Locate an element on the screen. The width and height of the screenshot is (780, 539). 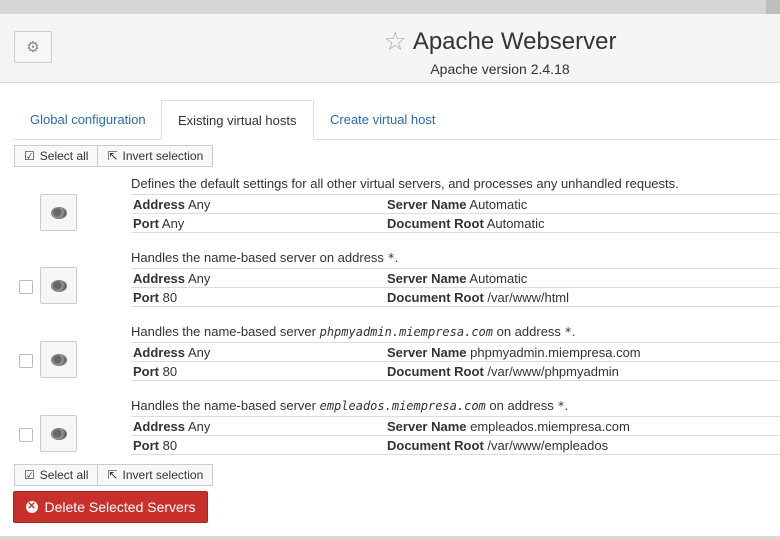
selection-toolbar-top: ☑ Select all ⇱ Invert selection is located at coordinates (114, 156).